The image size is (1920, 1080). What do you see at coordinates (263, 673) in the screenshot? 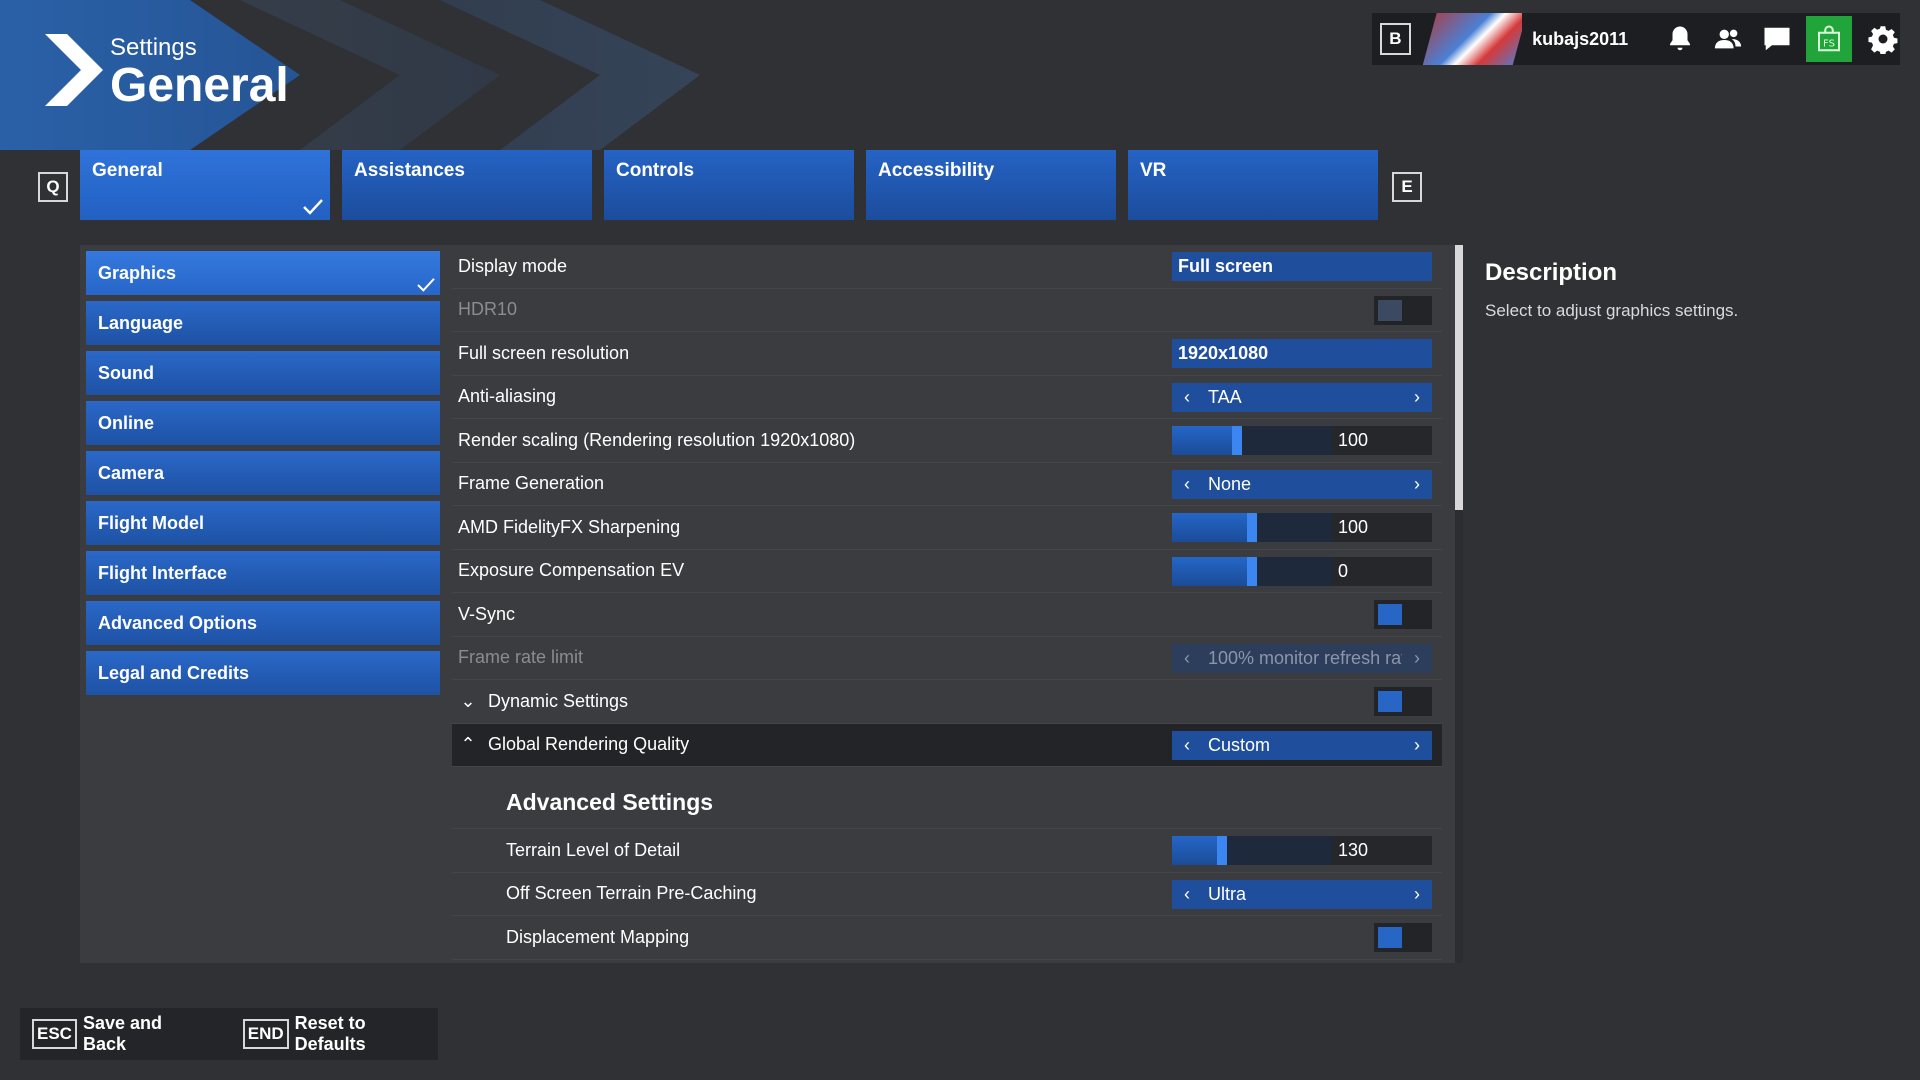
I see `sidebar-item-legal-and-credits: Legal and Credits` at bounding box center [263, 673].